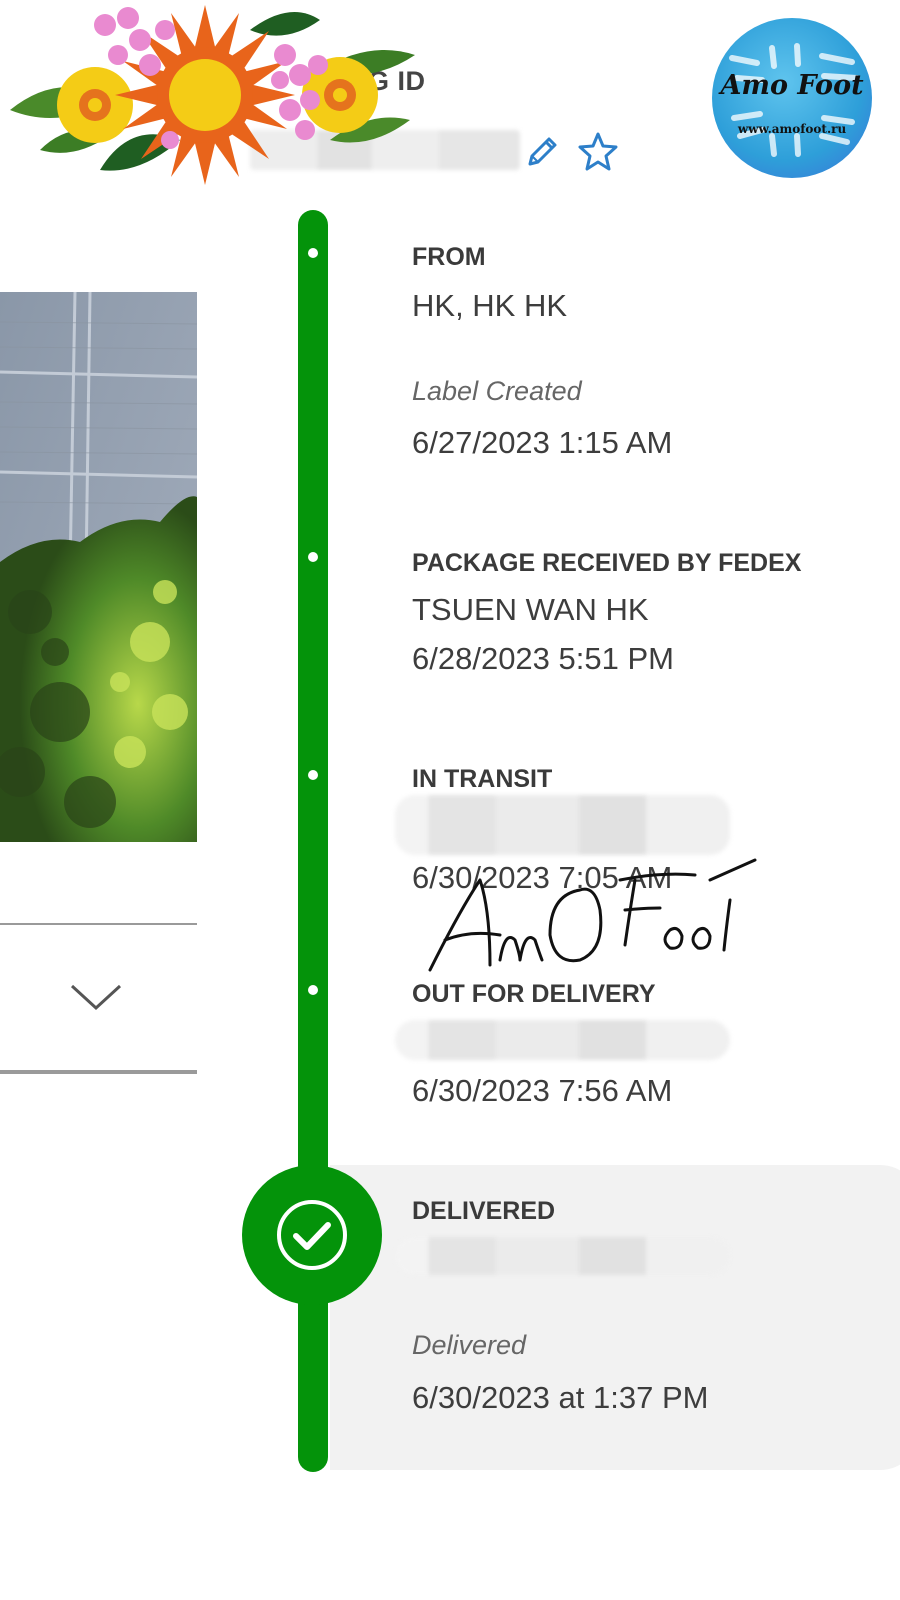  Describe the element at coordinates (542, 442) in the screenshot. I see `event-from-datetime: 6/27/2023 1:15 AM` at that location.